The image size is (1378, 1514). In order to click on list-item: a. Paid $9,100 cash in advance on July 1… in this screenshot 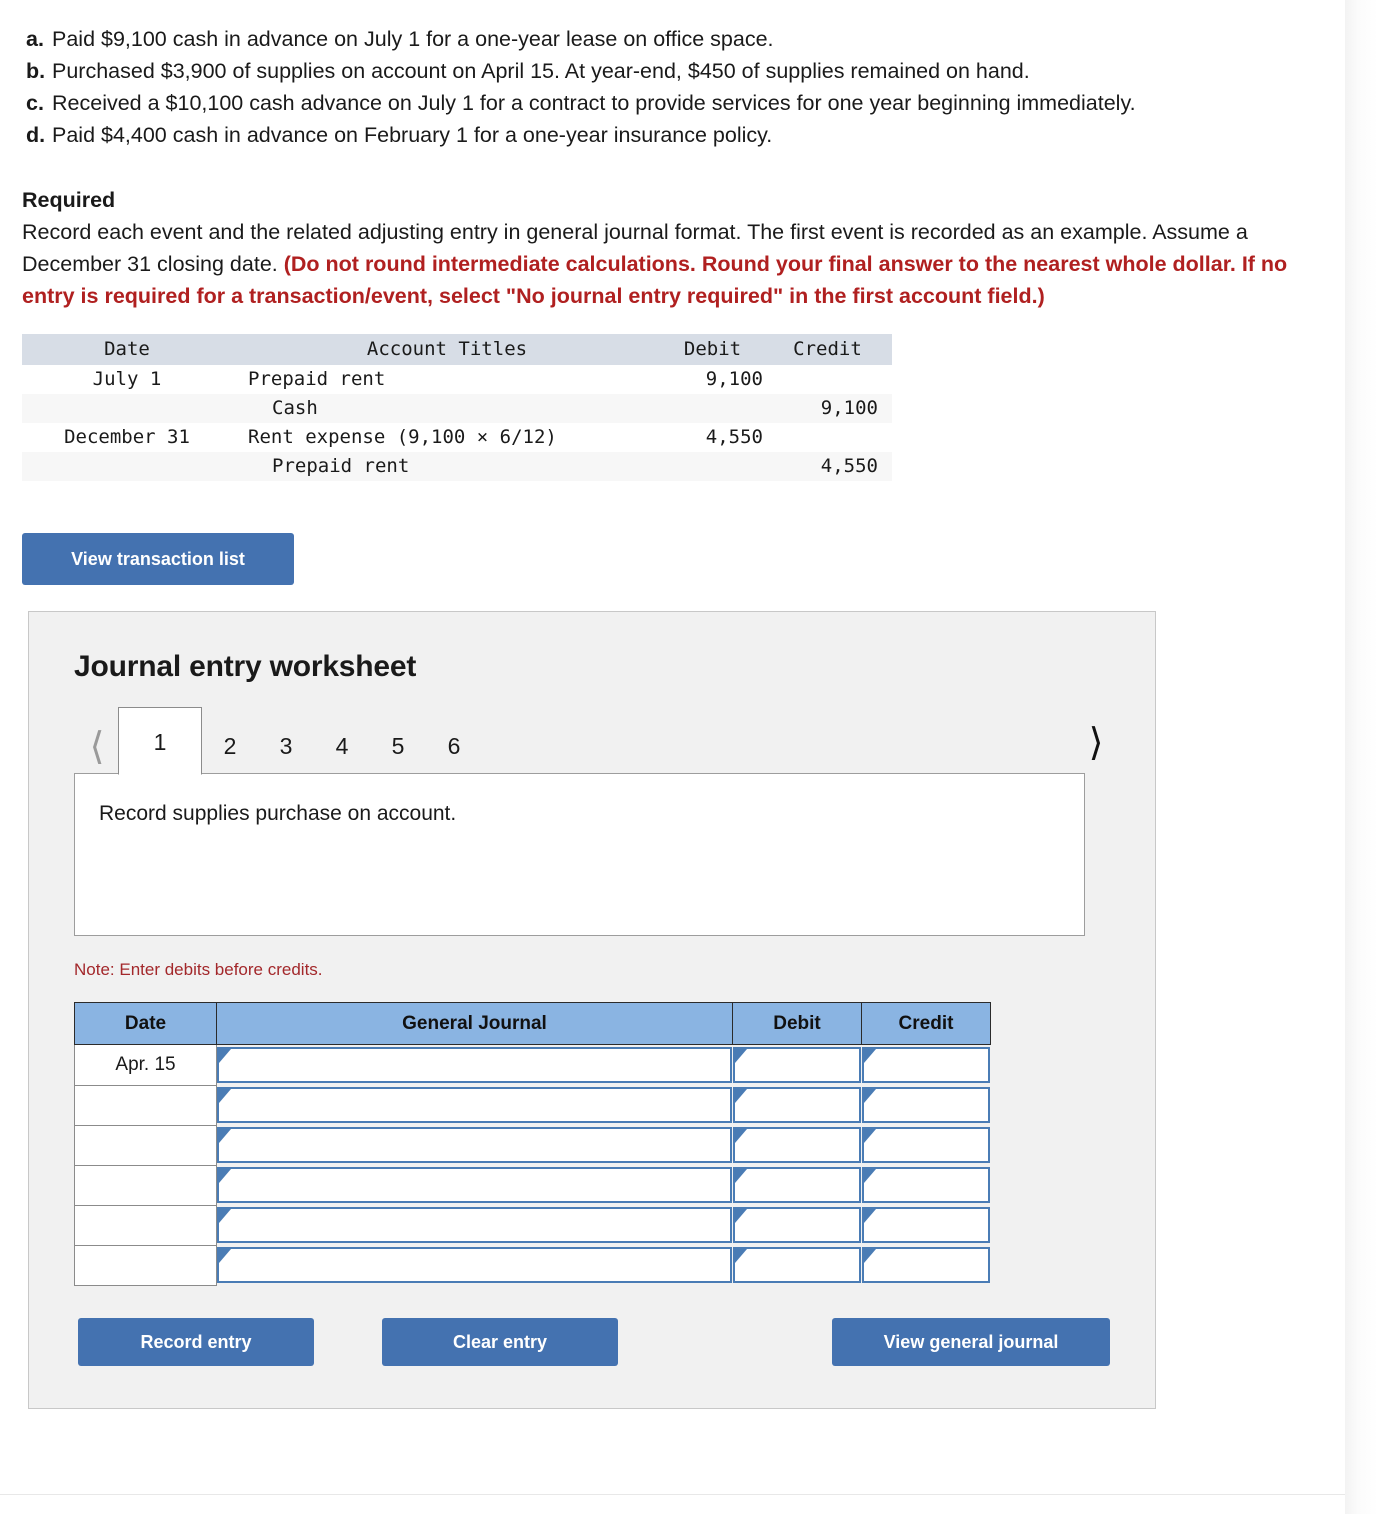, I will do `click(668, 39)`.